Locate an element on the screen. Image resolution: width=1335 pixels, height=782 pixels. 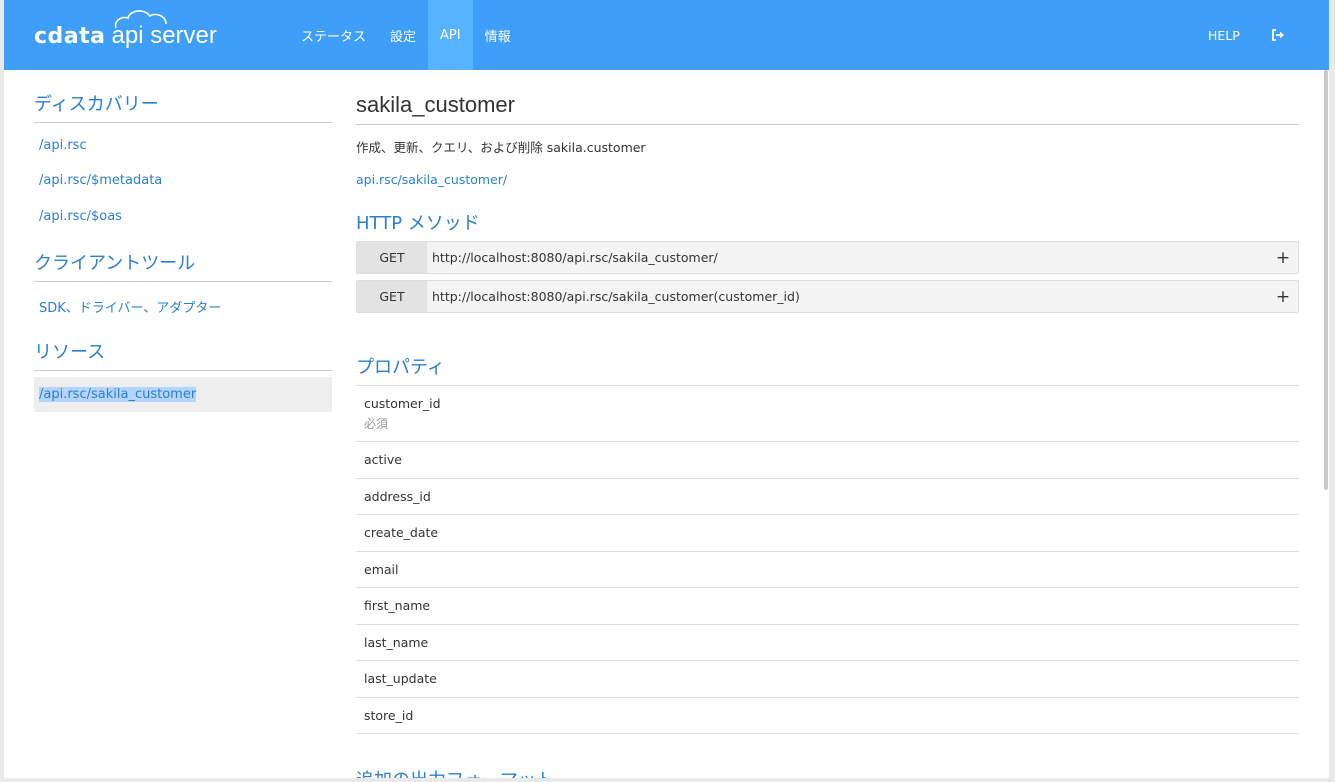
resource-description: 作成、更新、クエリ、および削除 sakila.customer is located at coordinates (501, 147).